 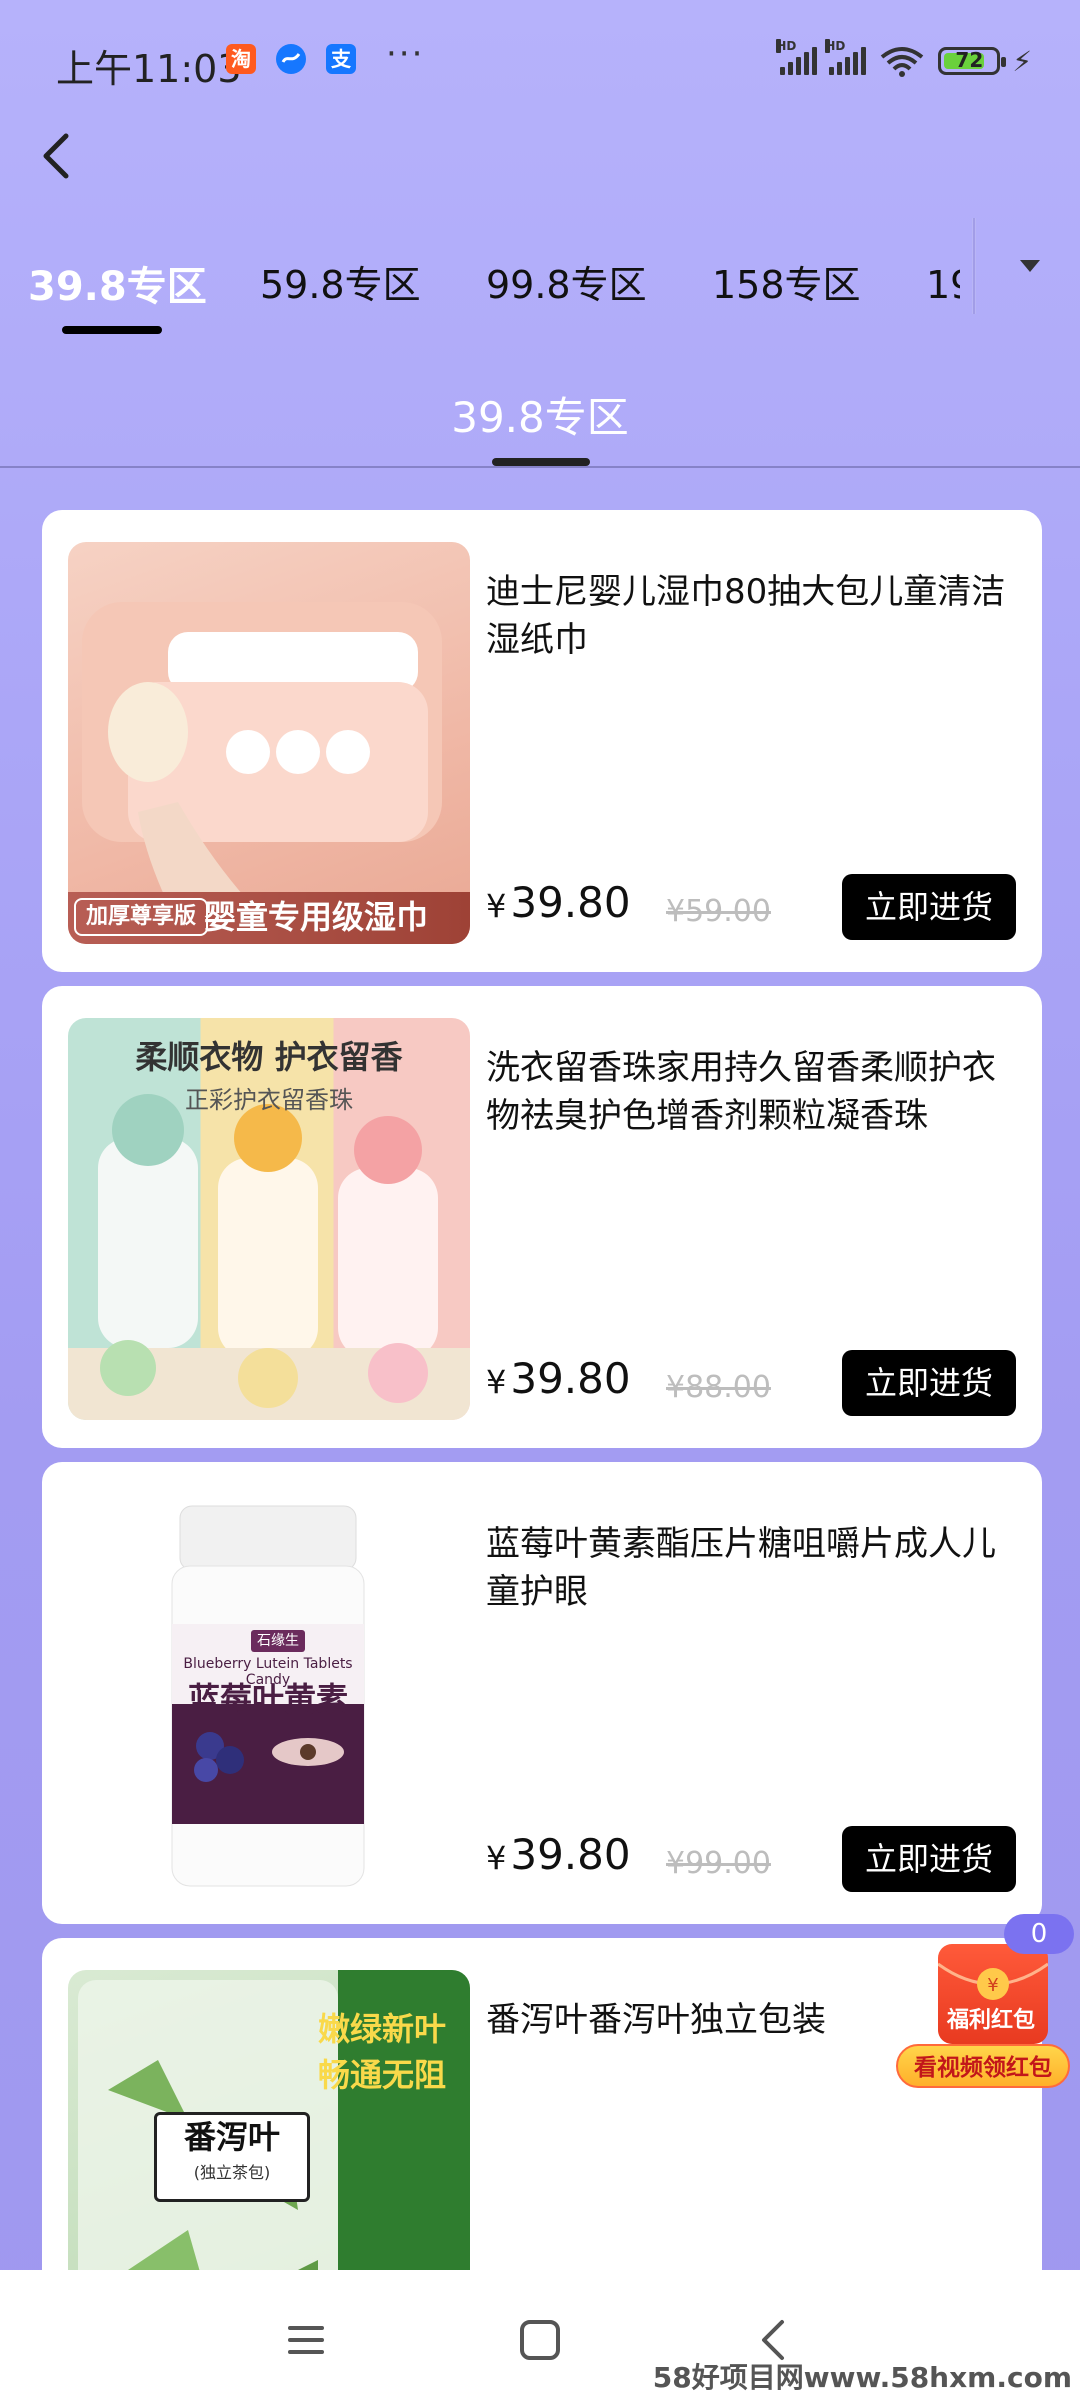 I want to click on tab-158: 158专区, so click(x=786, y=281).